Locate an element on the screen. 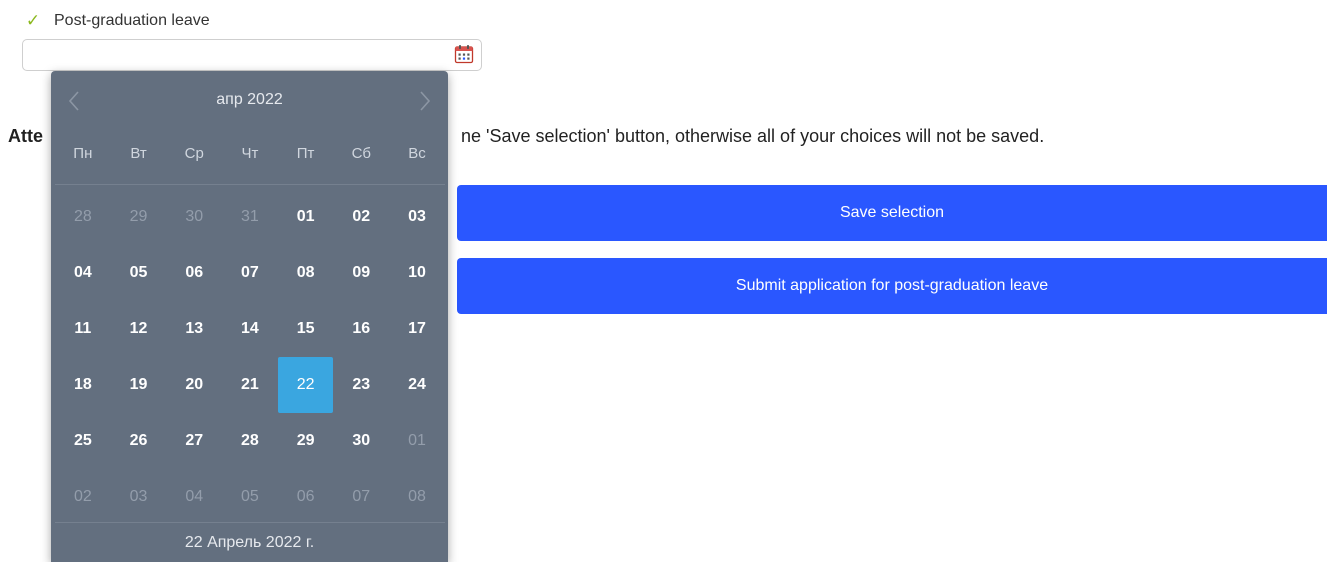  month-title: апр 2022 is located at coordinates (249, 100).